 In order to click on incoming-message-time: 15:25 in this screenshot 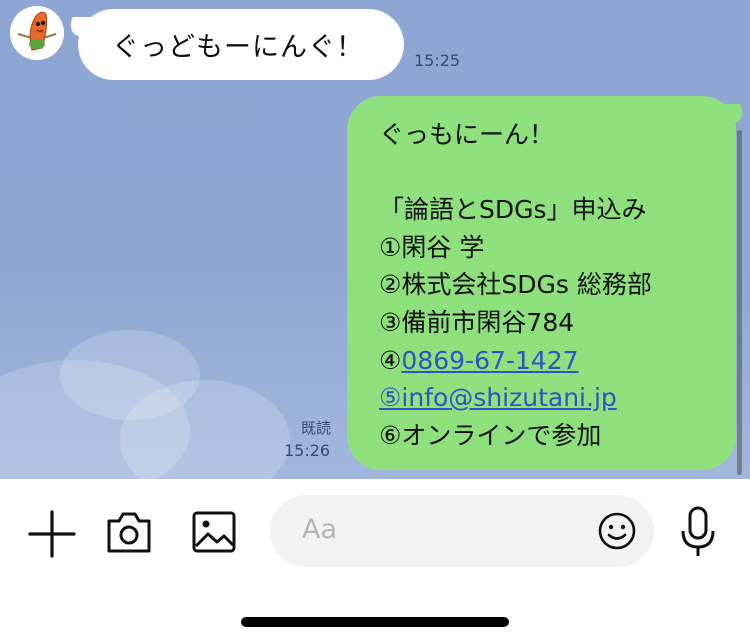, I will do `click(437, 60)`.